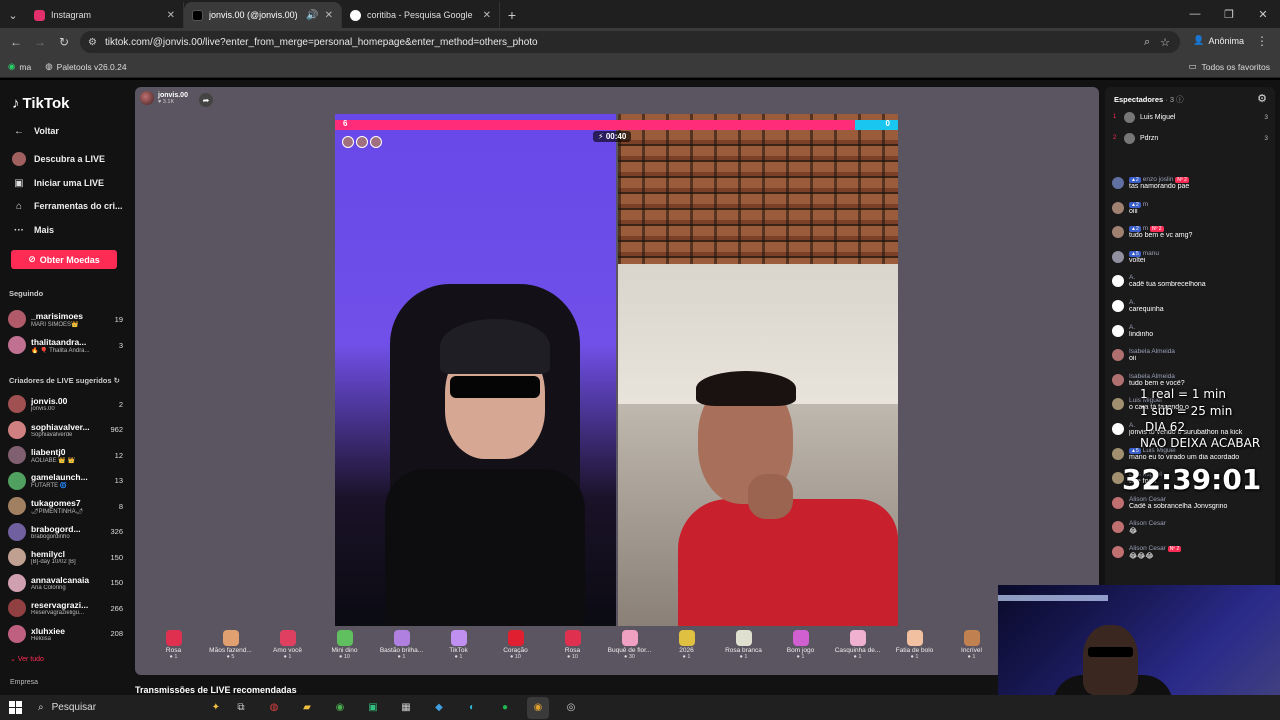  I want to click on gift-item: Buquê de flor... ● 30, so click(629, 651).